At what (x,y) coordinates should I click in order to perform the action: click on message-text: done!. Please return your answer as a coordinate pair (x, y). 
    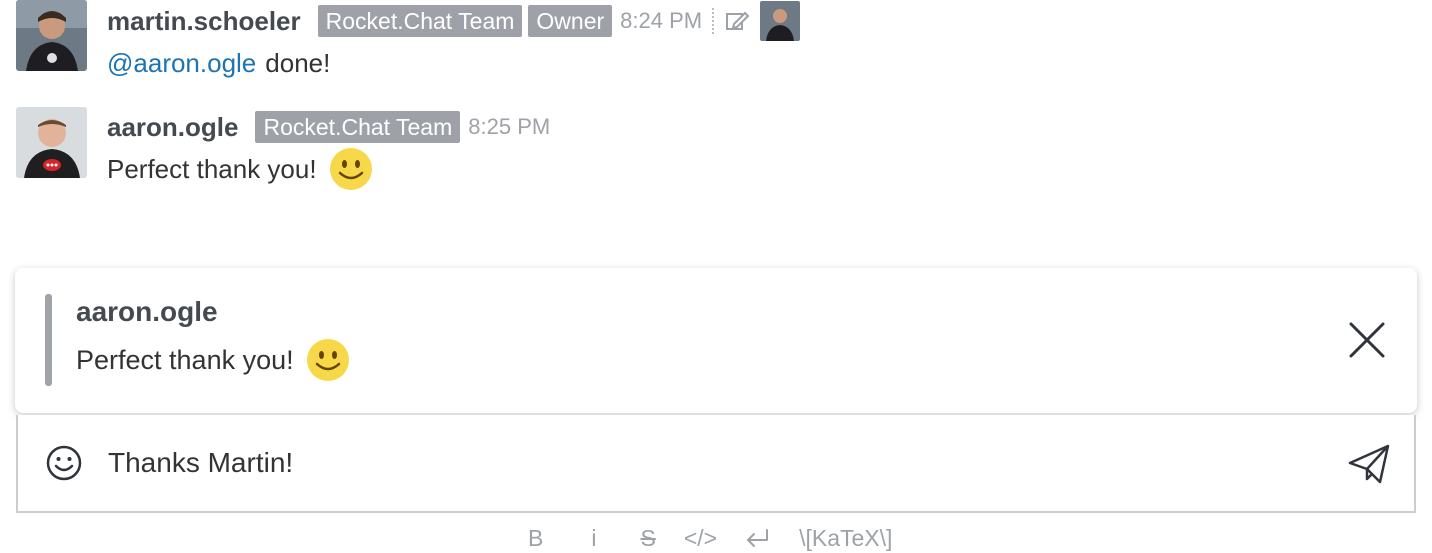
    Looking at the image, I should click on (298, 62).